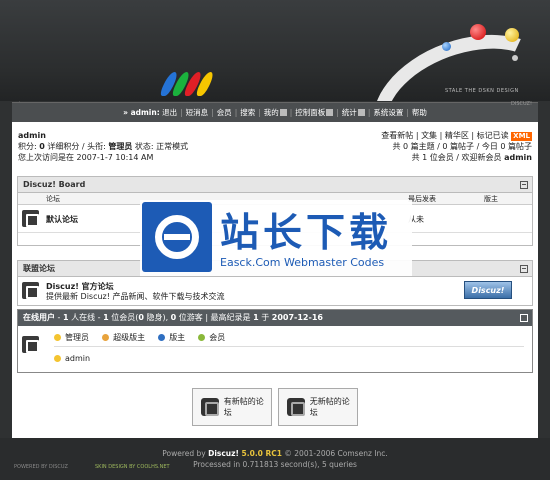 The image size is (550, 480). Describe the element at coordinates (247, 112) in the screenshot. I see `nav-search: 搜索` at that location.